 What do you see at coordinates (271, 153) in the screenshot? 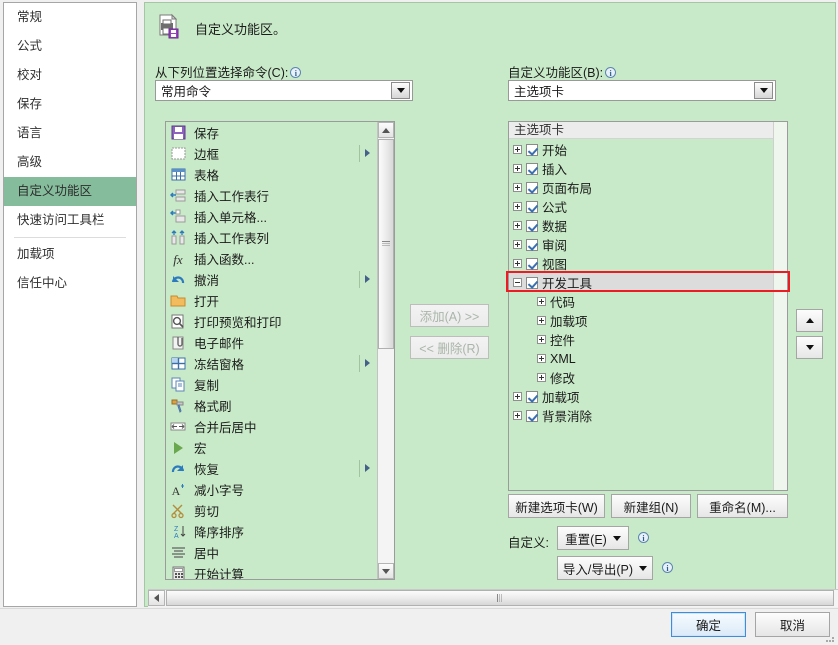
I see `command-item: 边框` at bounding box center [271, 153].